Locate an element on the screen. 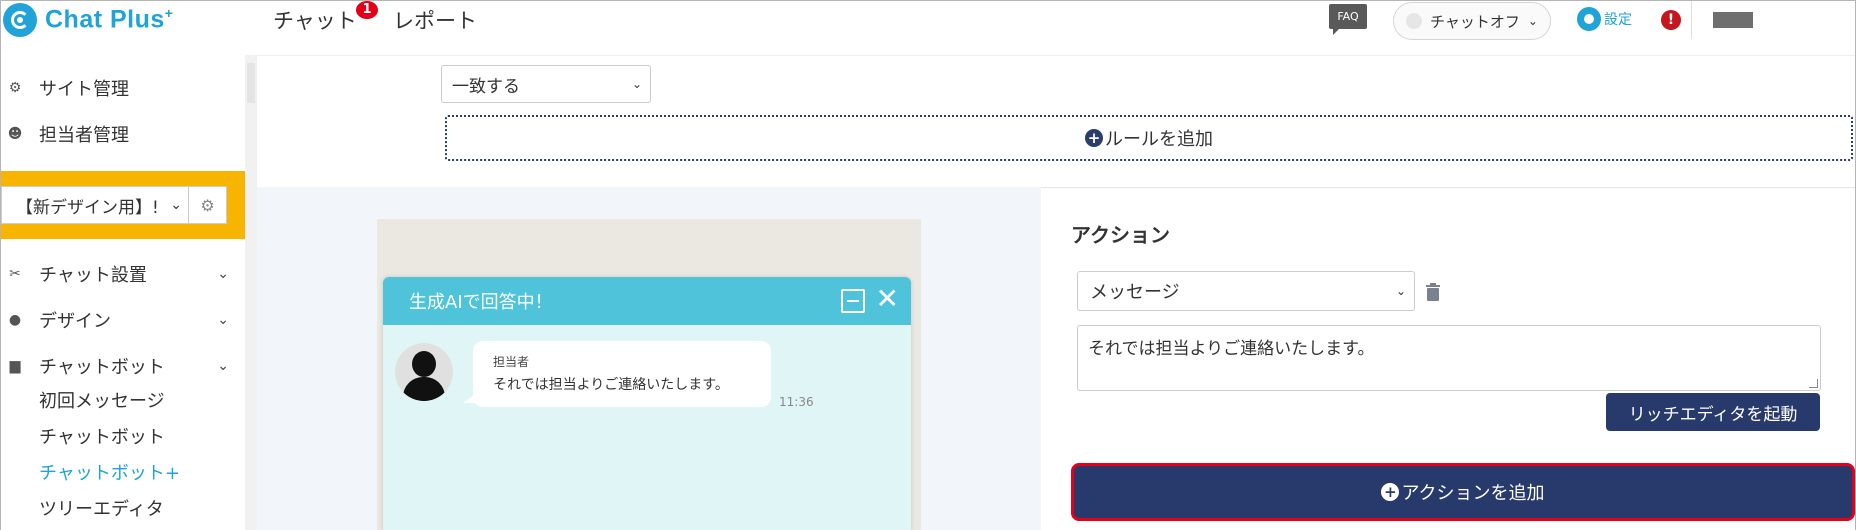 The height and width of the screenshot is (530, 1856). add-rule-label: ルールを追加 is located at coordinates (1159, 139).